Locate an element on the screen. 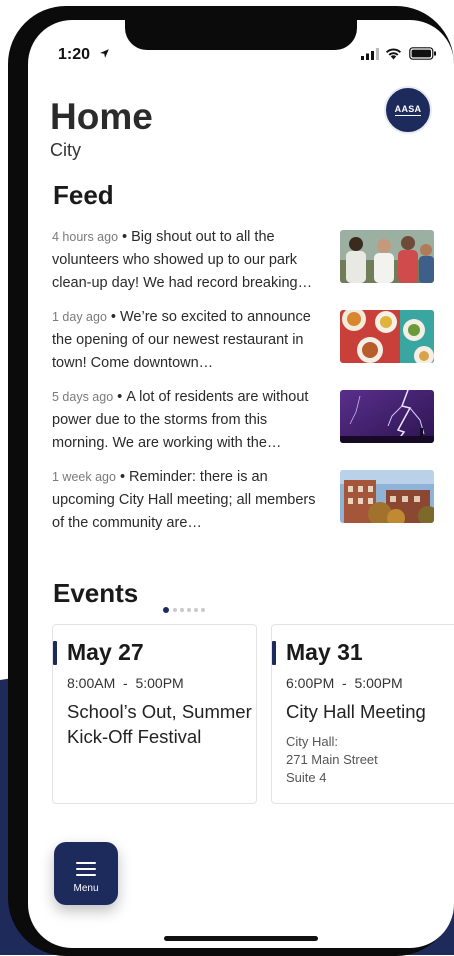  event-location-line: City Hall: is located at coordinates (312, 741).